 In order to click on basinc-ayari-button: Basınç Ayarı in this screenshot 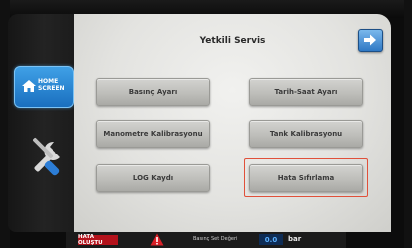, I will do `click(153, 92)`.